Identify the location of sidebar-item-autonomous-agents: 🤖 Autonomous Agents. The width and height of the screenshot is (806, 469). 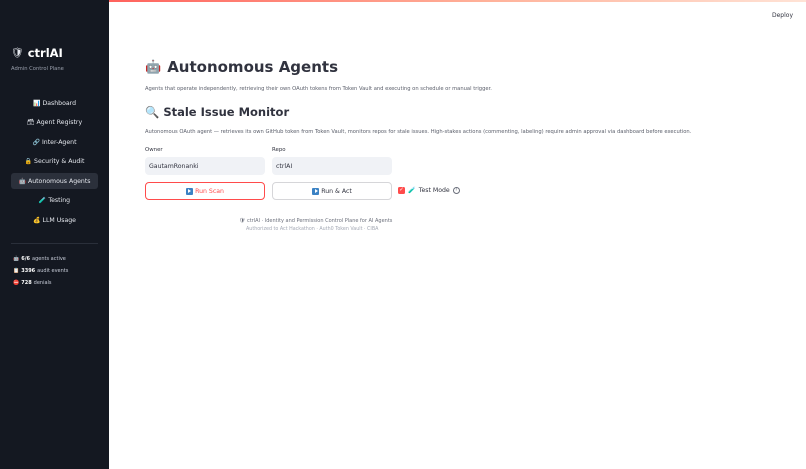
(54, 181).